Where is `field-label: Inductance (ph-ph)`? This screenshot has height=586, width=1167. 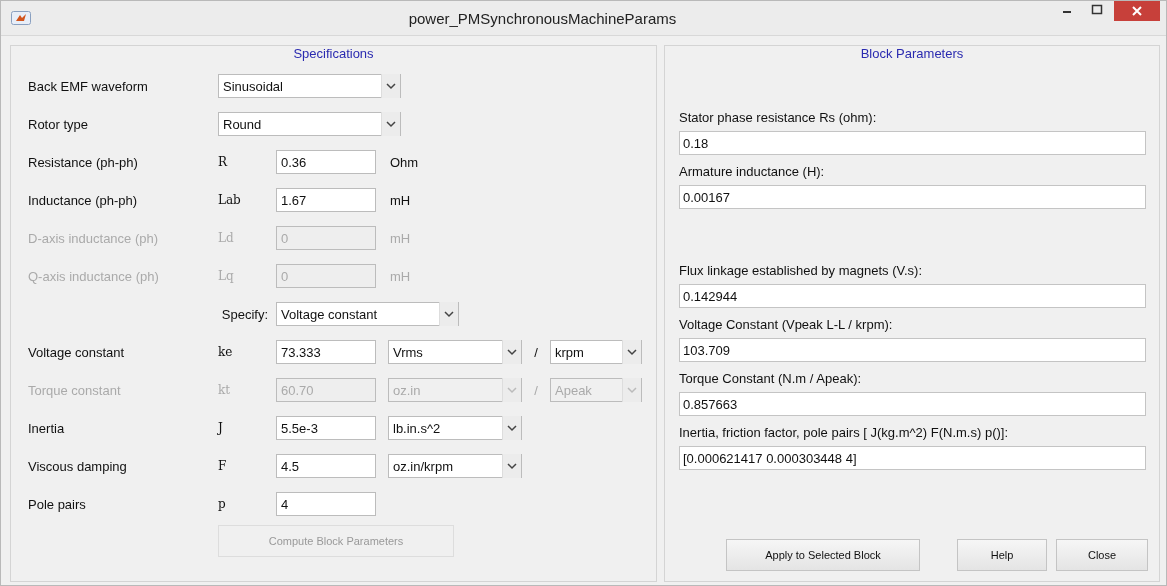 field-label: Inductance (ph-ph) is located at coordinates (83, 200).